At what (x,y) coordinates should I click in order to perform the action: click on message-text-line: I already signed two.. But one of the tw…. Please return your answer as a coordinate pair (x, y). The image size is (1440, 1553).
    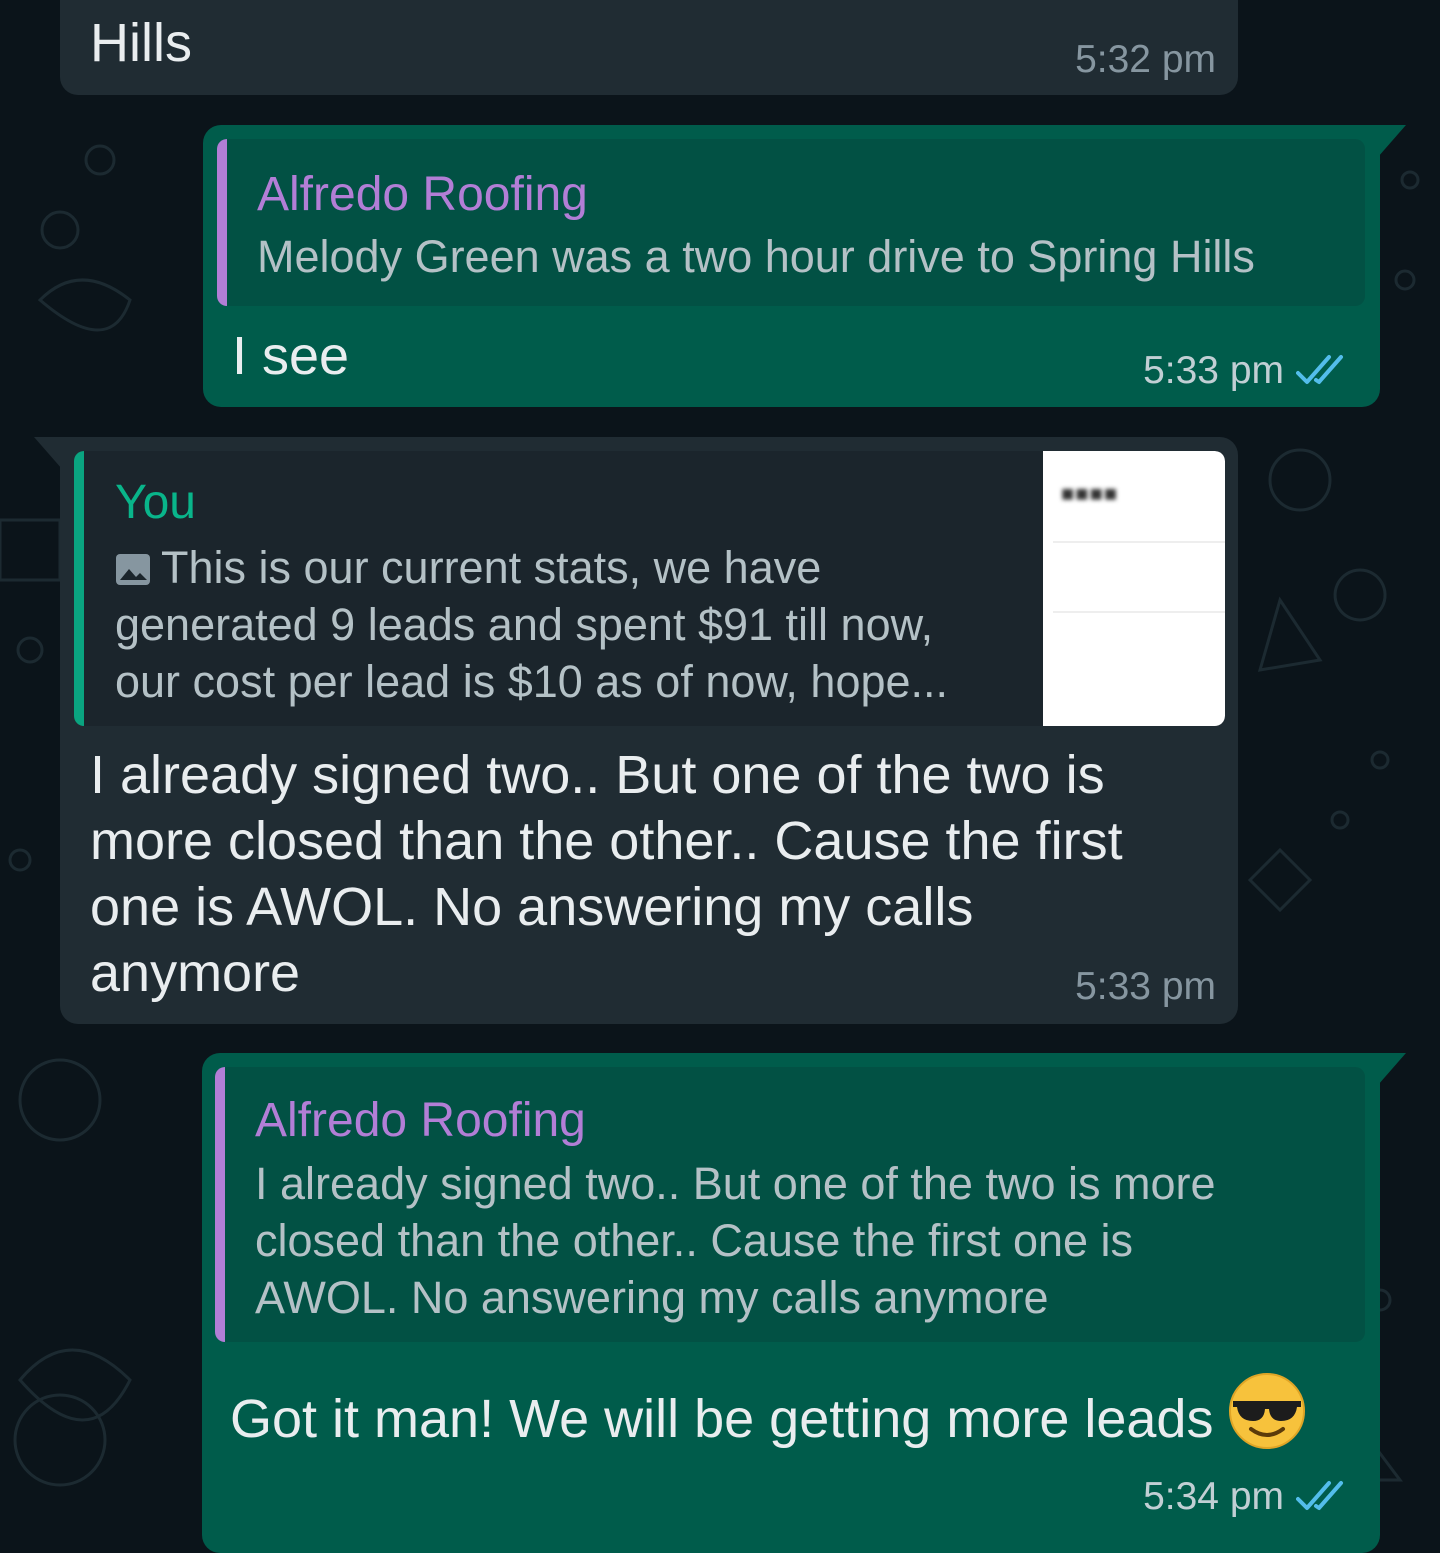
    Looking at the image, I should click on (597, 775).